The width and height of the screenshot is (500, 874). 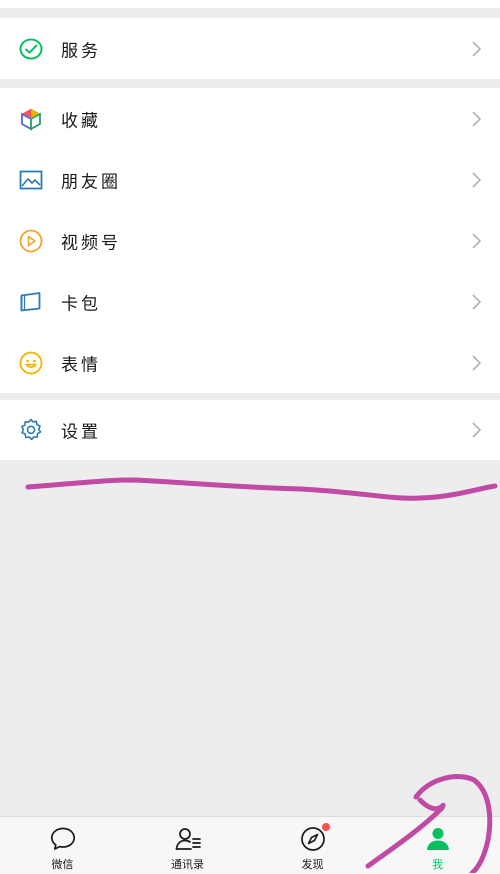 I want to click on menu-row-cards: 卡包, so click(x=250, y=301).